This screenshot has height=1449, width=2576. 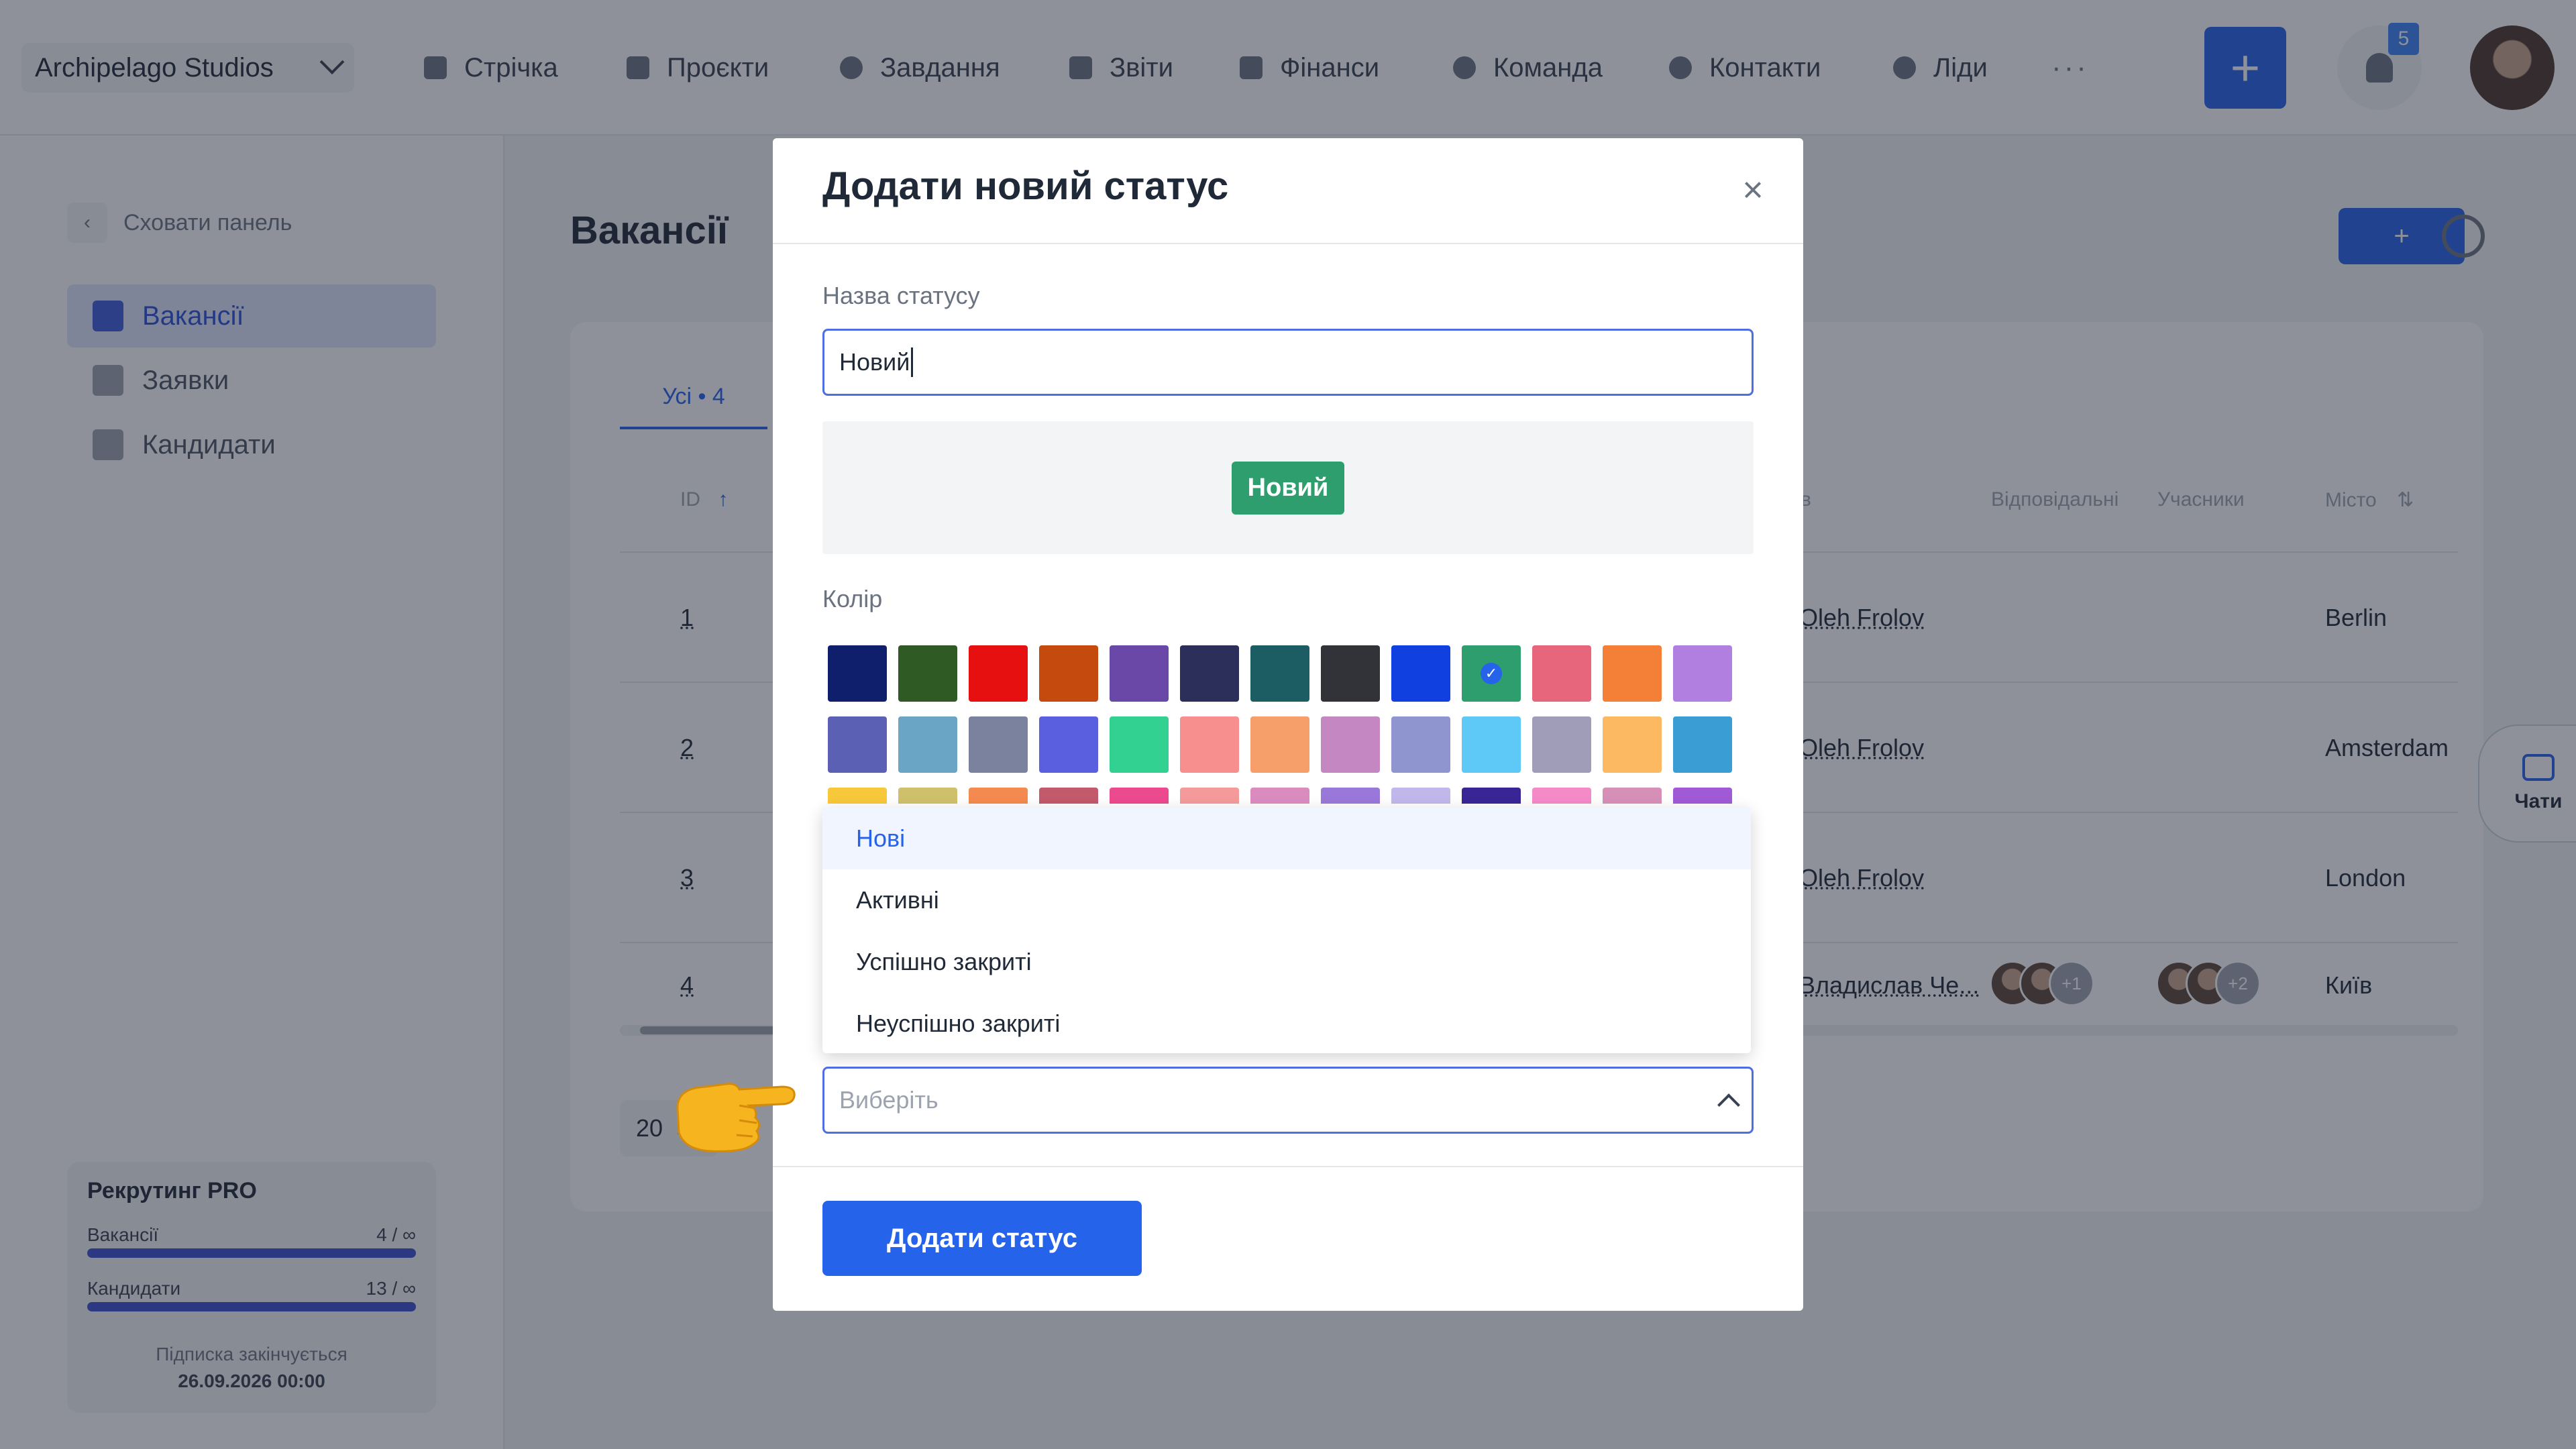 I want to click on dropdown-option: Активні, so click(x=1286, y=900).